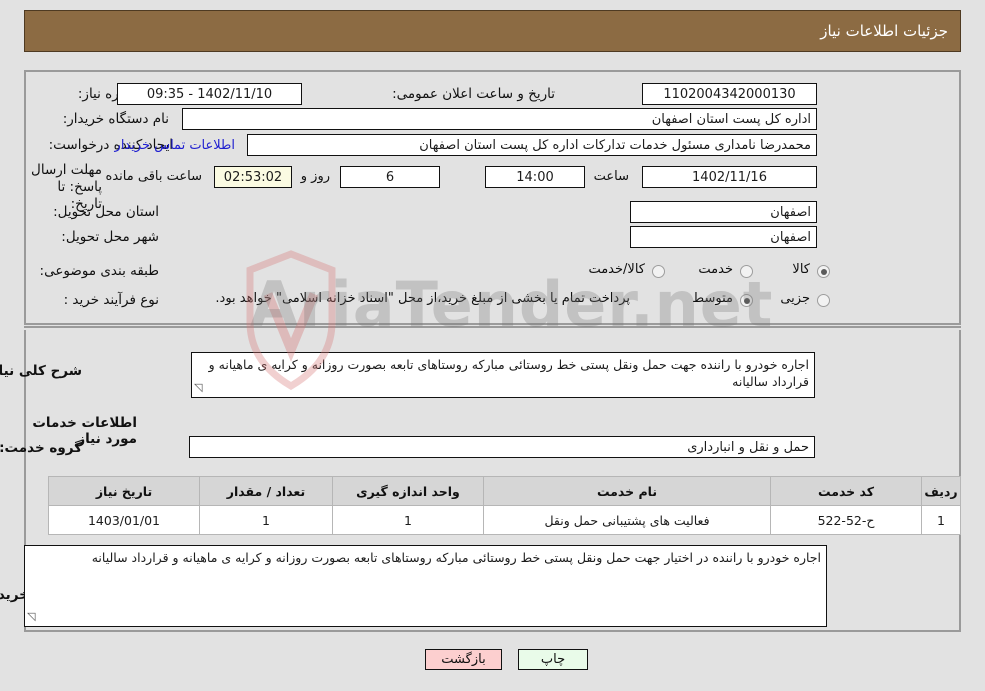 The height and width of the screenshot is (691, 985). Describe the element at coordinates (492, 31) in the screenshot. I see `page-title-bar: جزئیات اطلاعات نیاز` at that location.